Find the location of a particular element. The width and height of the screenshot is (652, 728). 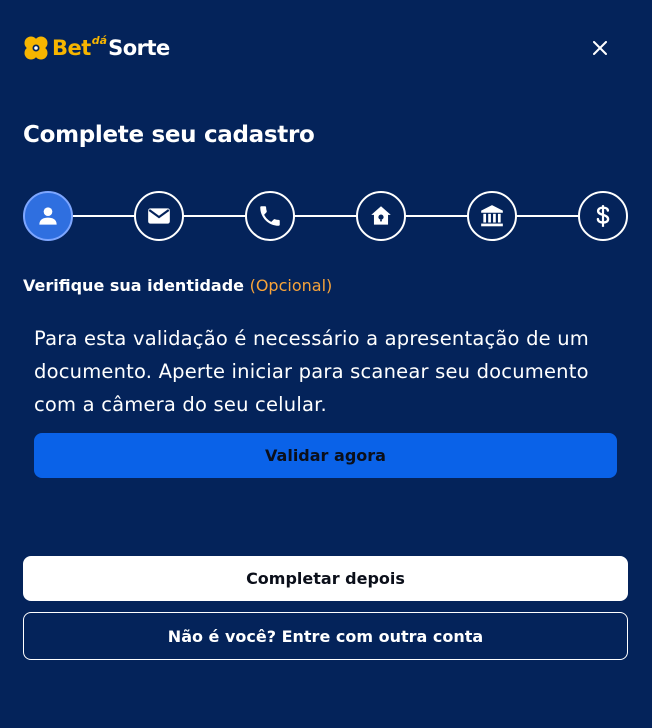

step-bank is located at coordinates (492, 216).